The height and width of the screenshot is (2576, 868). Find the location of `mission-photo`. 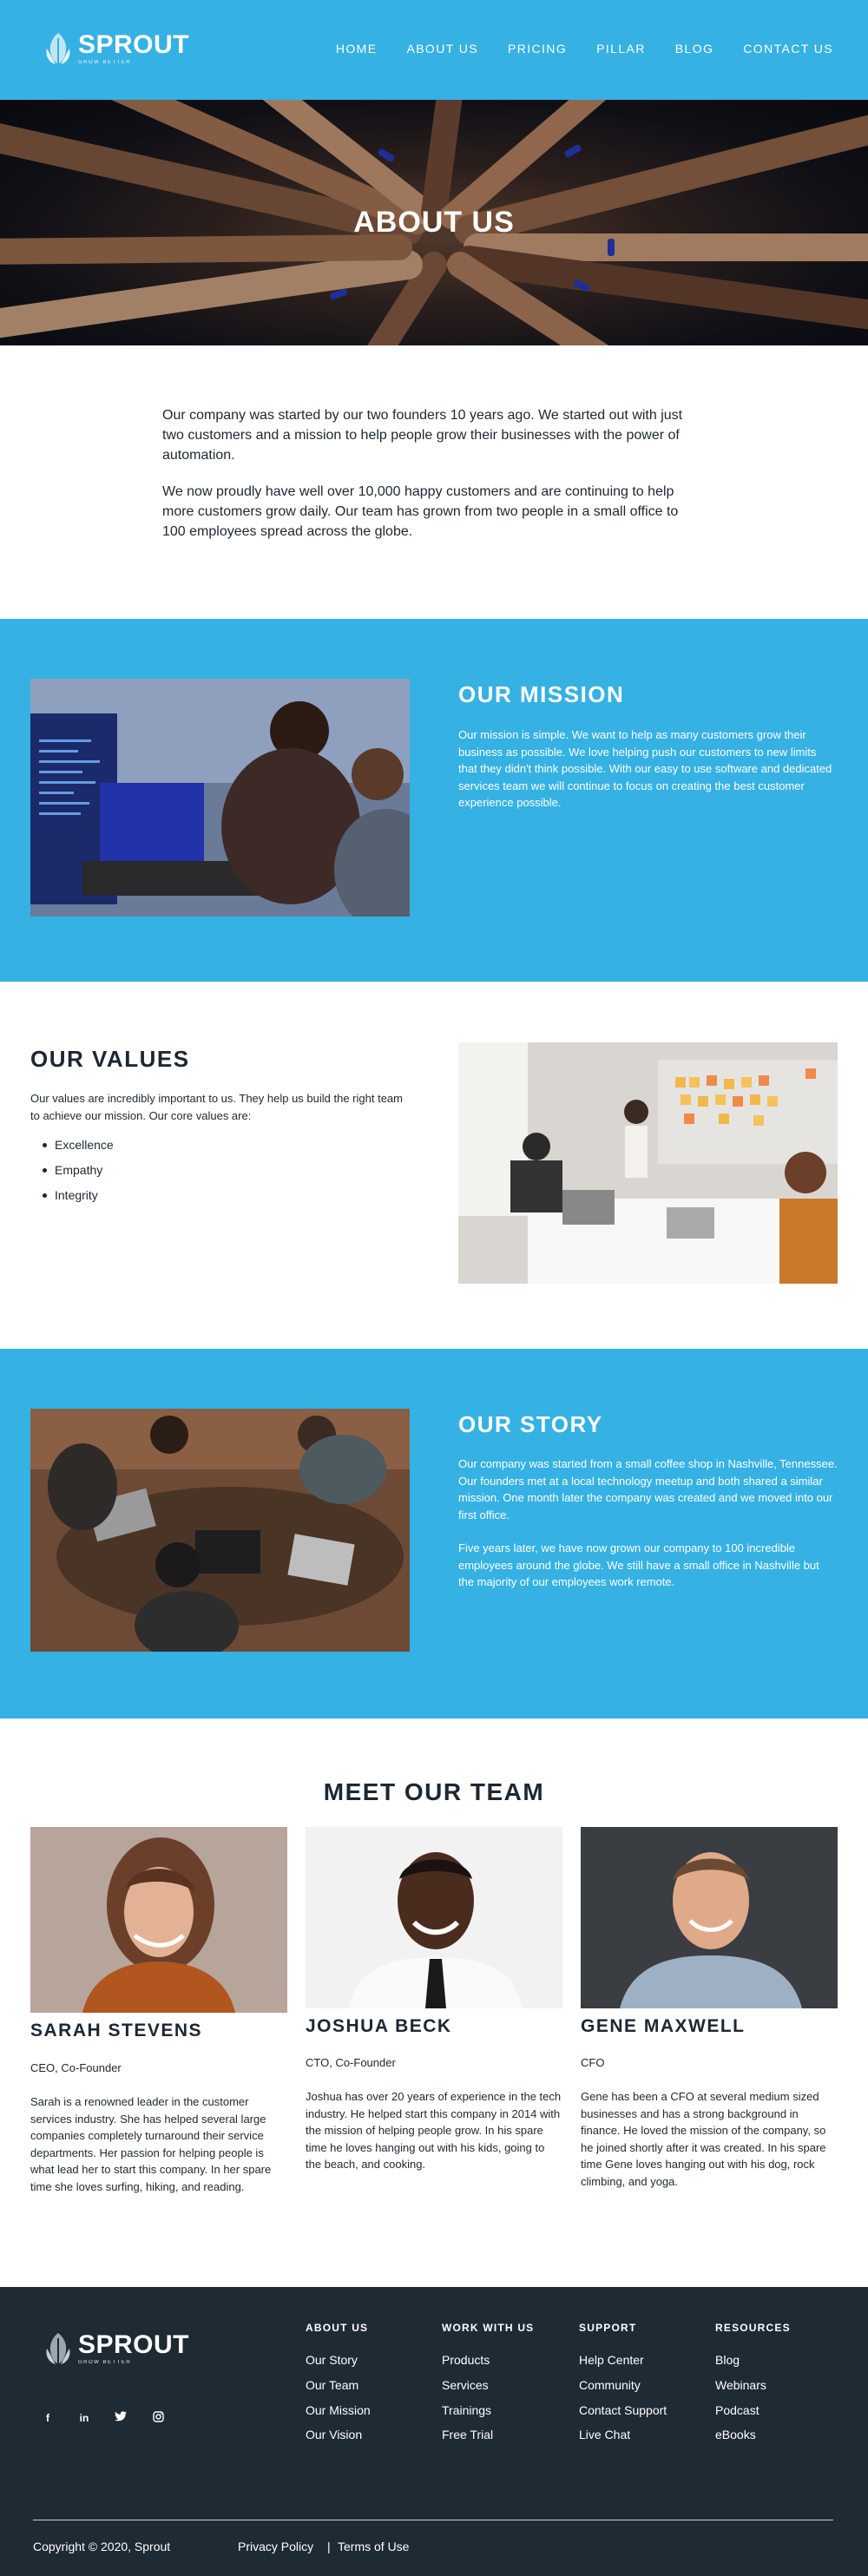

mission-photo is located at coordinates (220, 798).